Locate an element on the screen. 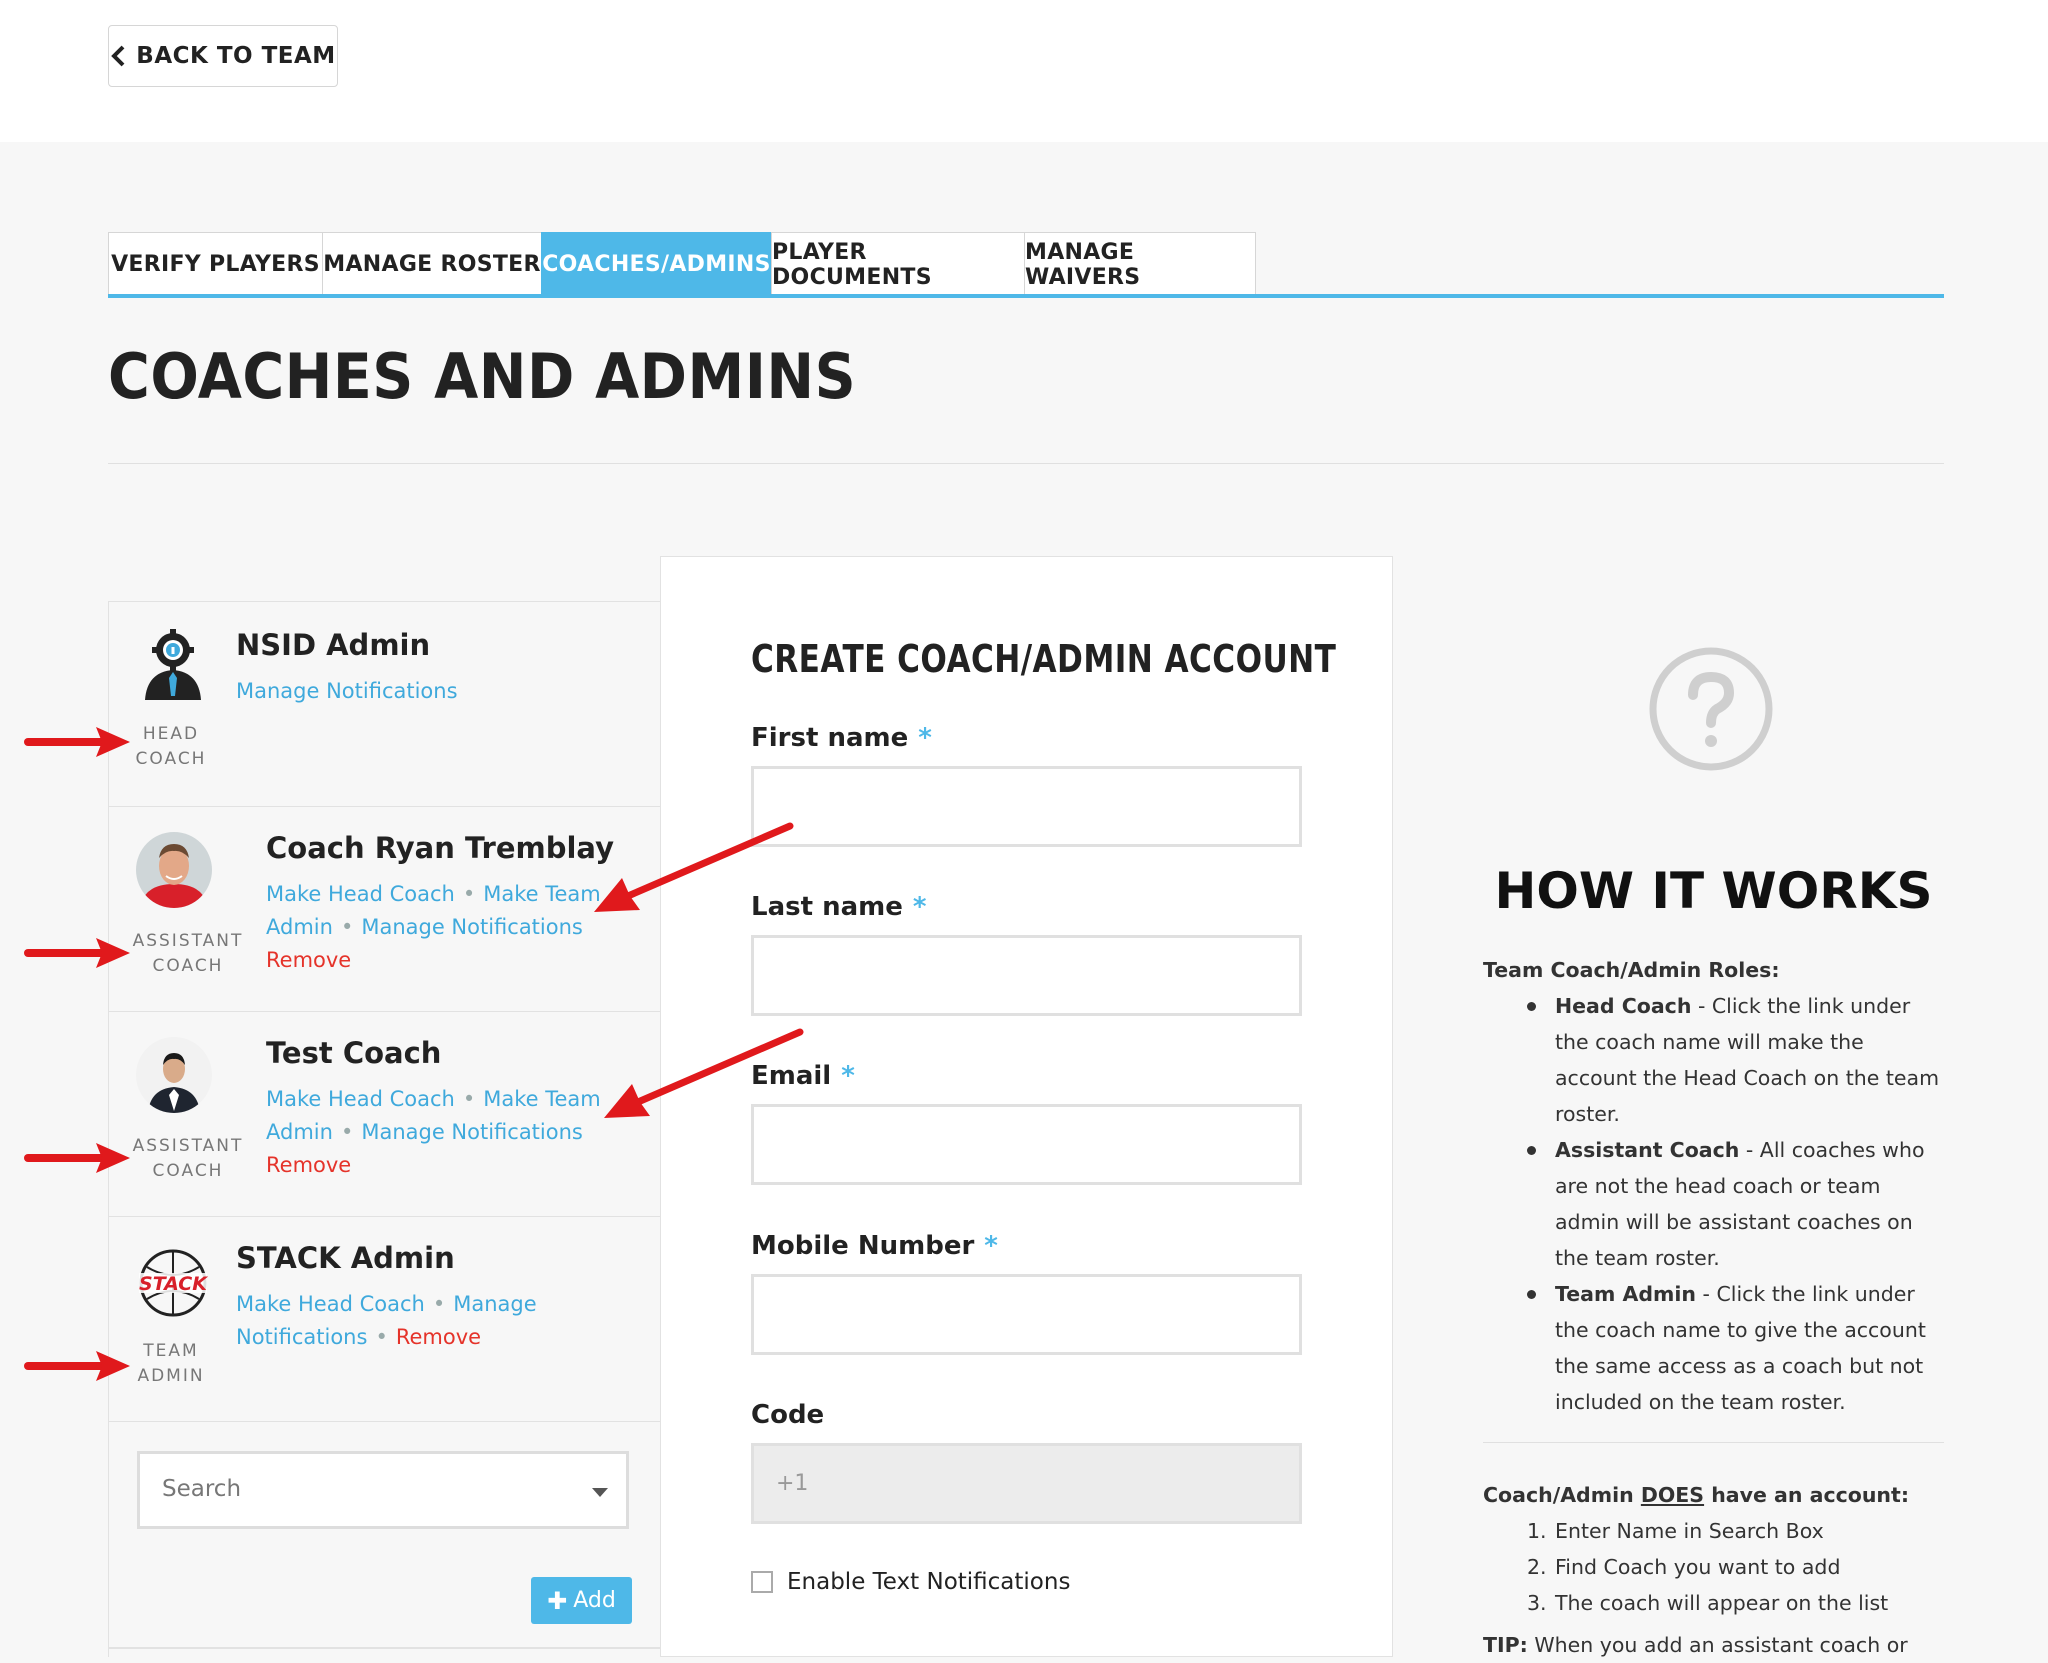  tip-label: TIP: is located at coordinates (1505, 1645).